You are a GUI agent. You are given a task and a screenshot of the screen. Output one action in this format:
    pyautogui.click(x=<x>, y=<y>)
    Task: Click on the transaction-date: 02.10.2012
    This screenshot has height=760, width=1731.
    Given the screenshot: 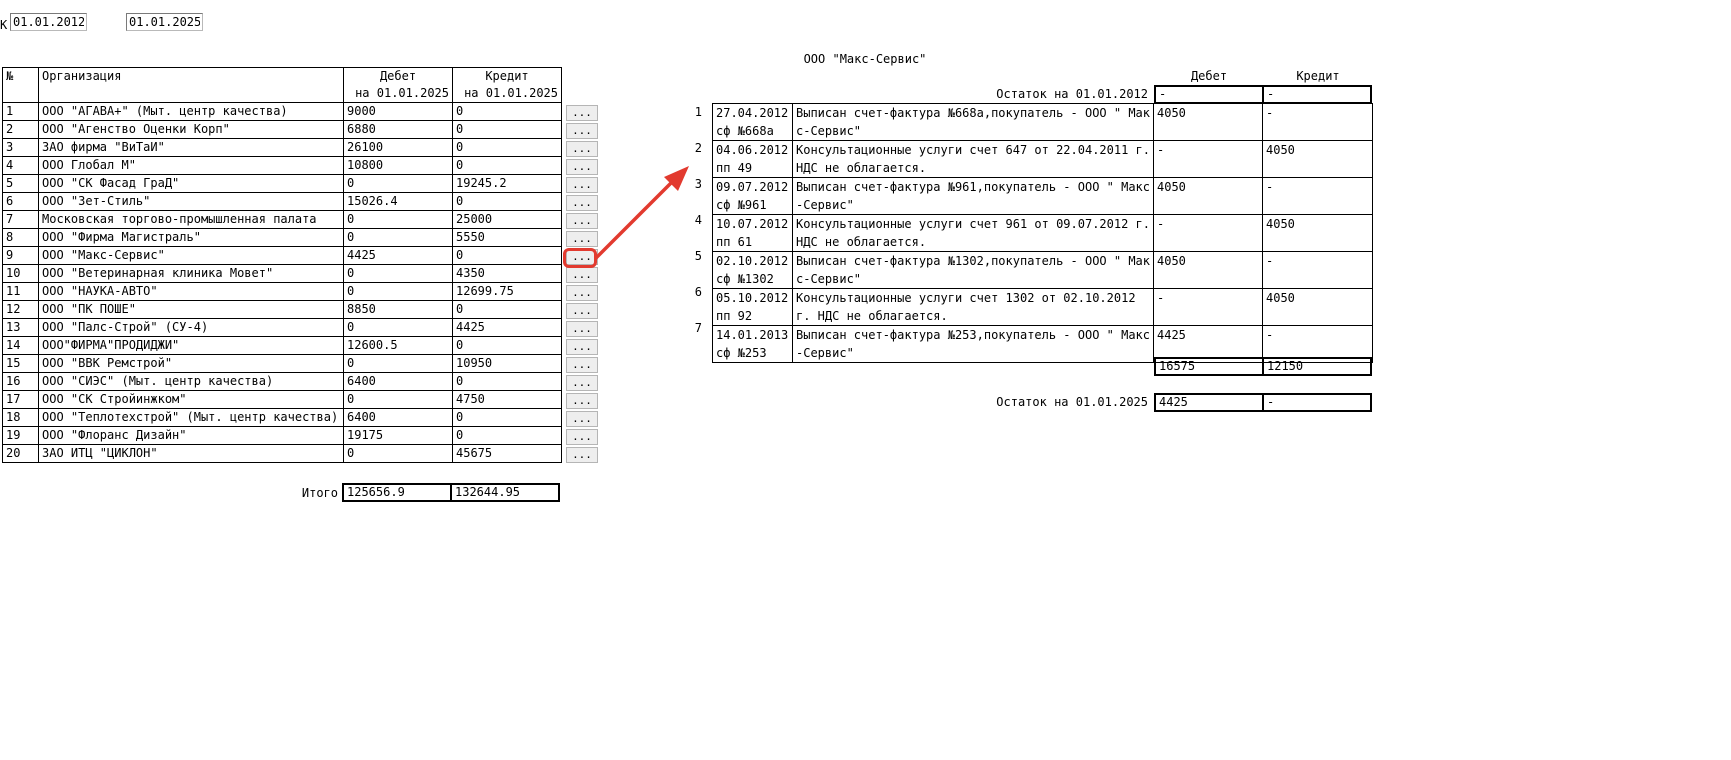 What is the action you would take?
    pyautogui.click(x=752, y=261)
    